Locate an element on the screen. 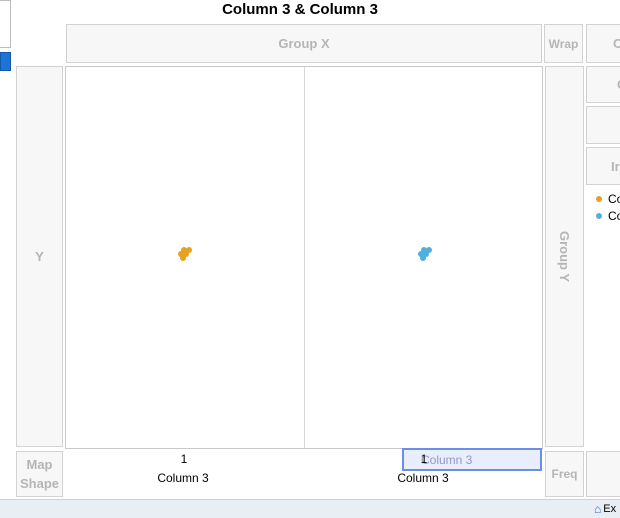 This screenshot has height=518, width=620. panel-divider is located at coordinates (304, 257).